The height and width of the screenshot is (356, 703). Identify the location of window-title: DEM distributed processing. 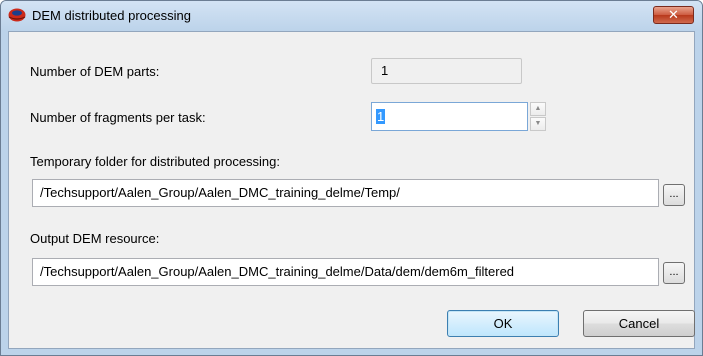
(111, 15).